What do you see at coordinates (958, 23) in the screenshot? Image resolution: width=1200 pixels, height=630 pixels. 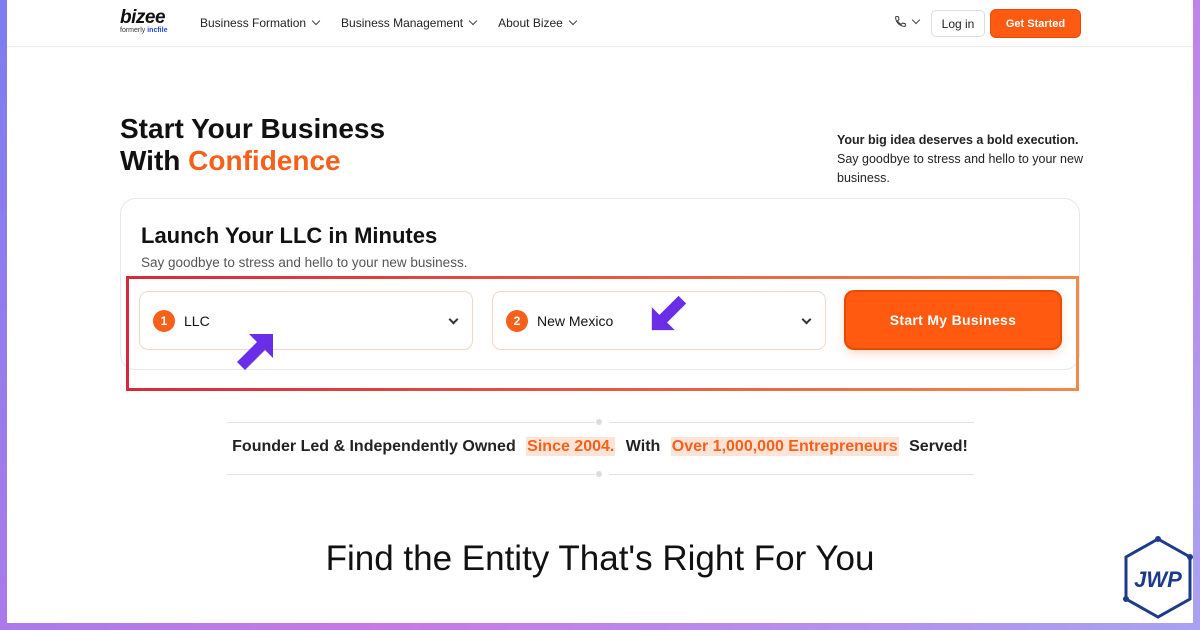 I see `login-button: Log in` at bounding box center [958, 23].